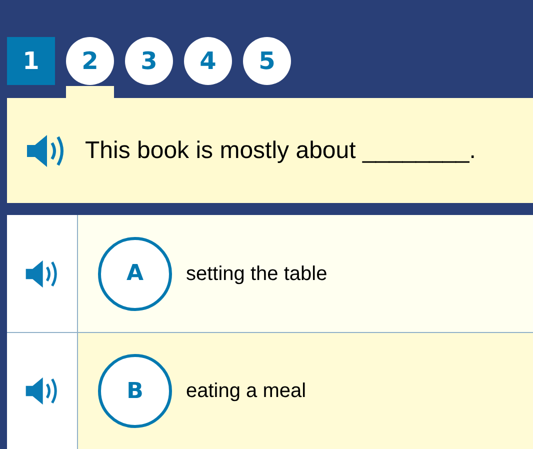 The width and height of the screenshot is (533, 449). I want to click on question-tab: 3, so click(149, 61).